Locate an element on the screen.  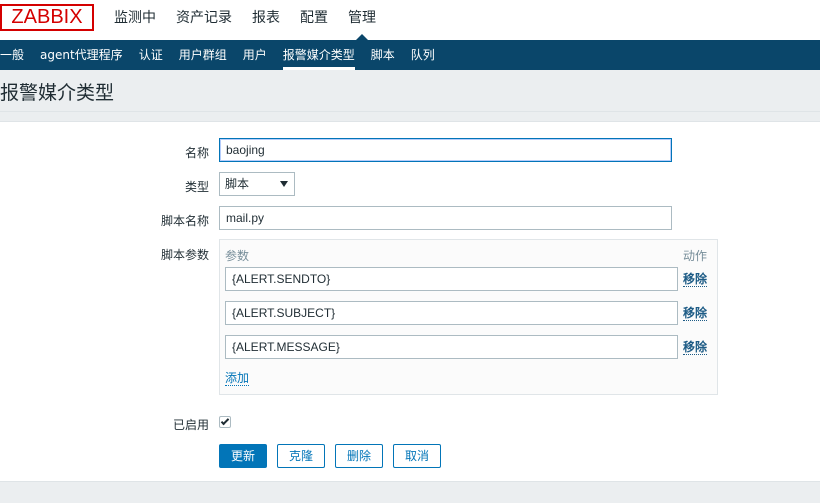
sub-menu-user-groups: 用户群组 is located at coordinates (203, 55).